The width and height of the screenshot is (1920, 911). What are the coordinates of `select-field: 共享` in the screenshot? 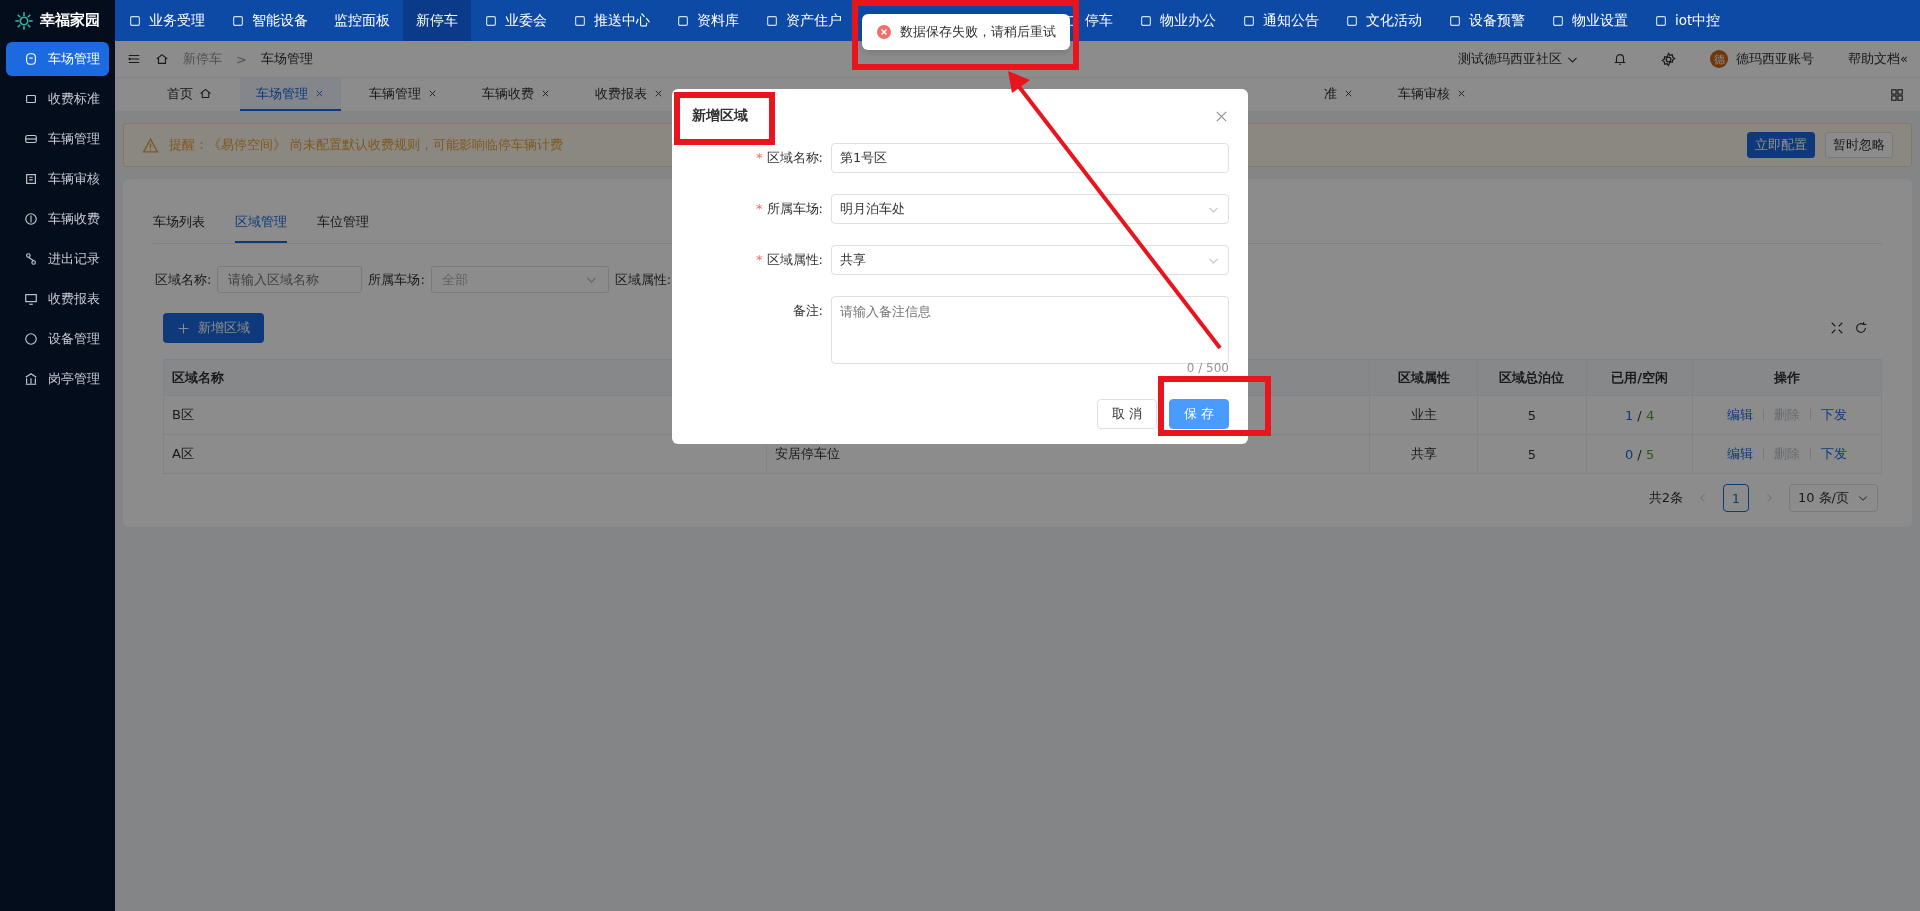 It's located at (1030, 260).